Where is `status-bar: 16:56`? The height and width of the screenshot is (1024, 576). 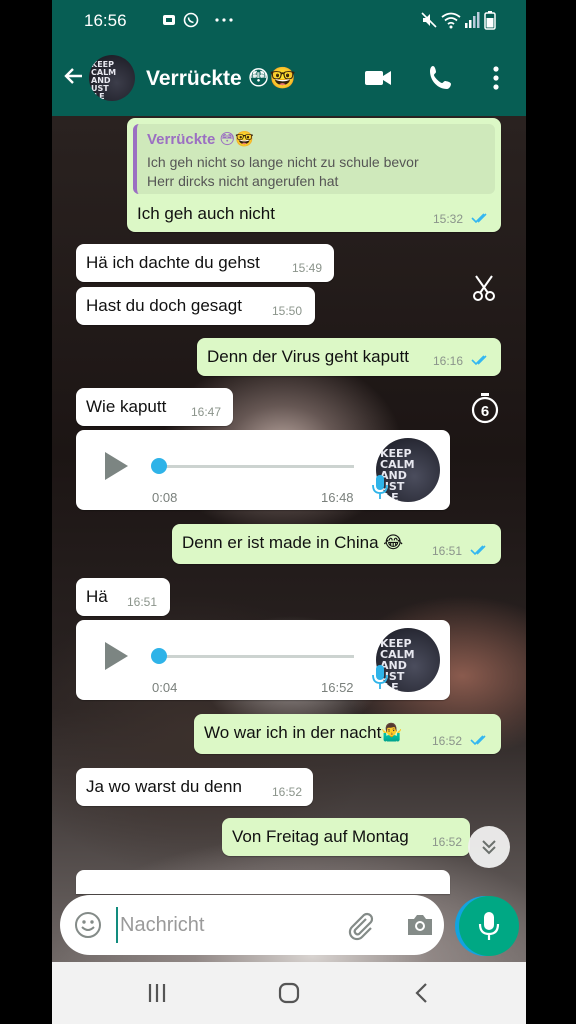 status-bar: 16:56 is located at coordinates (289, 21).